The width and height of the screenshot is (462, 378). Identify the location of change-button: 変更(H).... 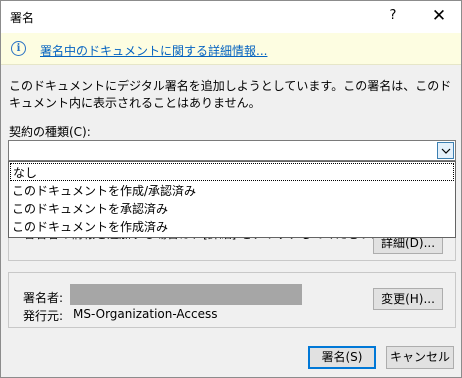
(408, 299).